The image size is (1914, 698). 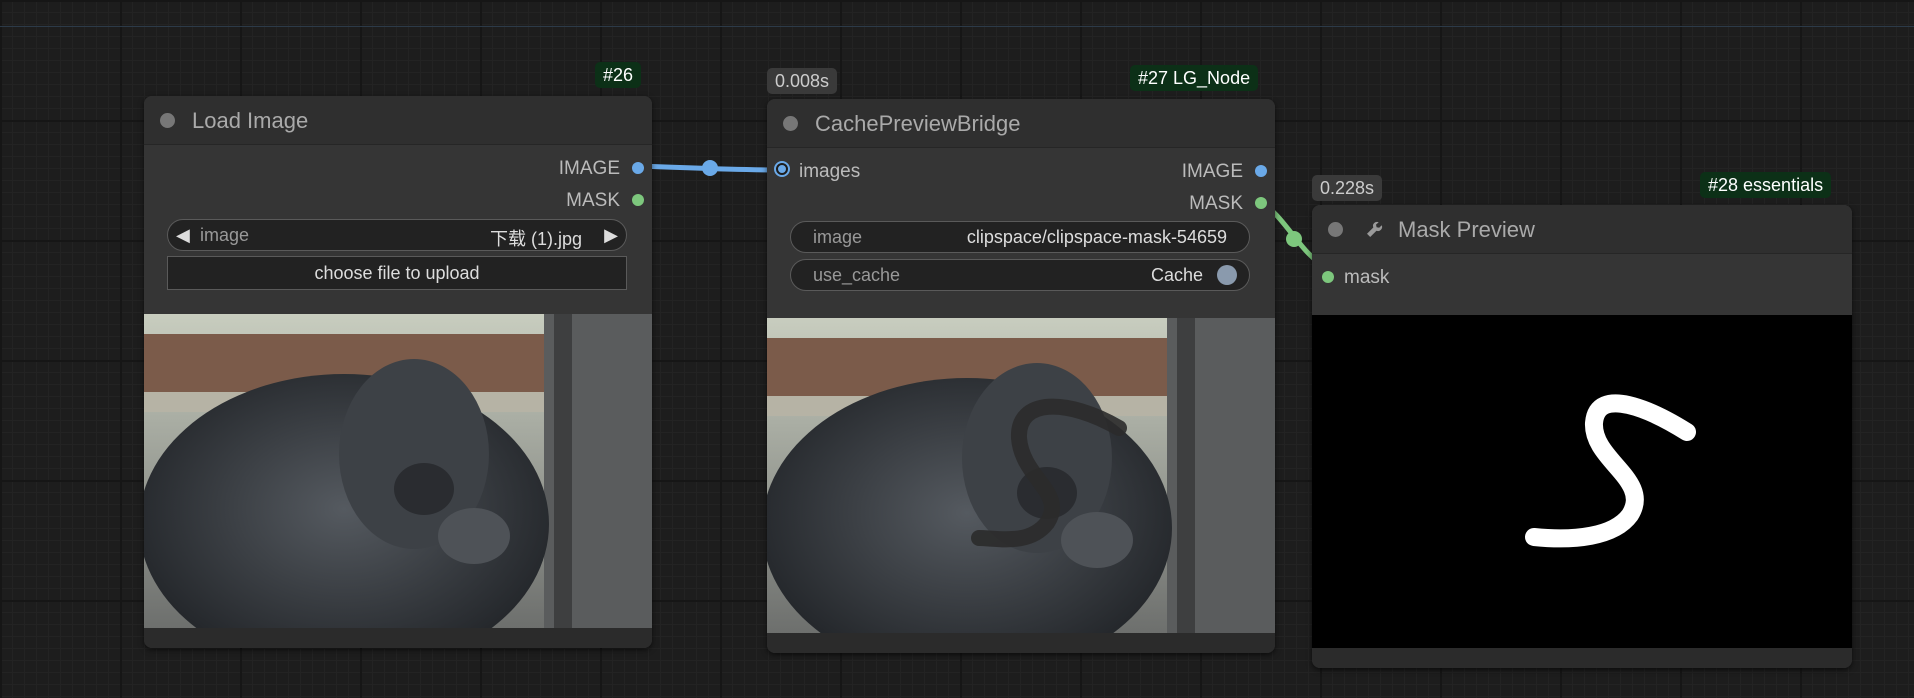 I want to click on node-title-bar: CachePreviewBridge, so click(x=1021, y=123).